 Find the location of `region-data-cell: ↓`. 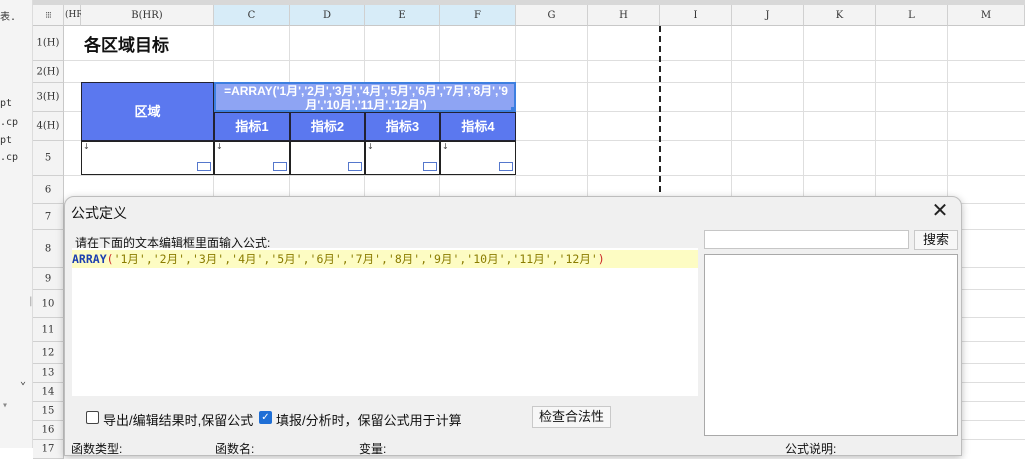

region-data-cell: ↓ is located at coordinates (147, 158).